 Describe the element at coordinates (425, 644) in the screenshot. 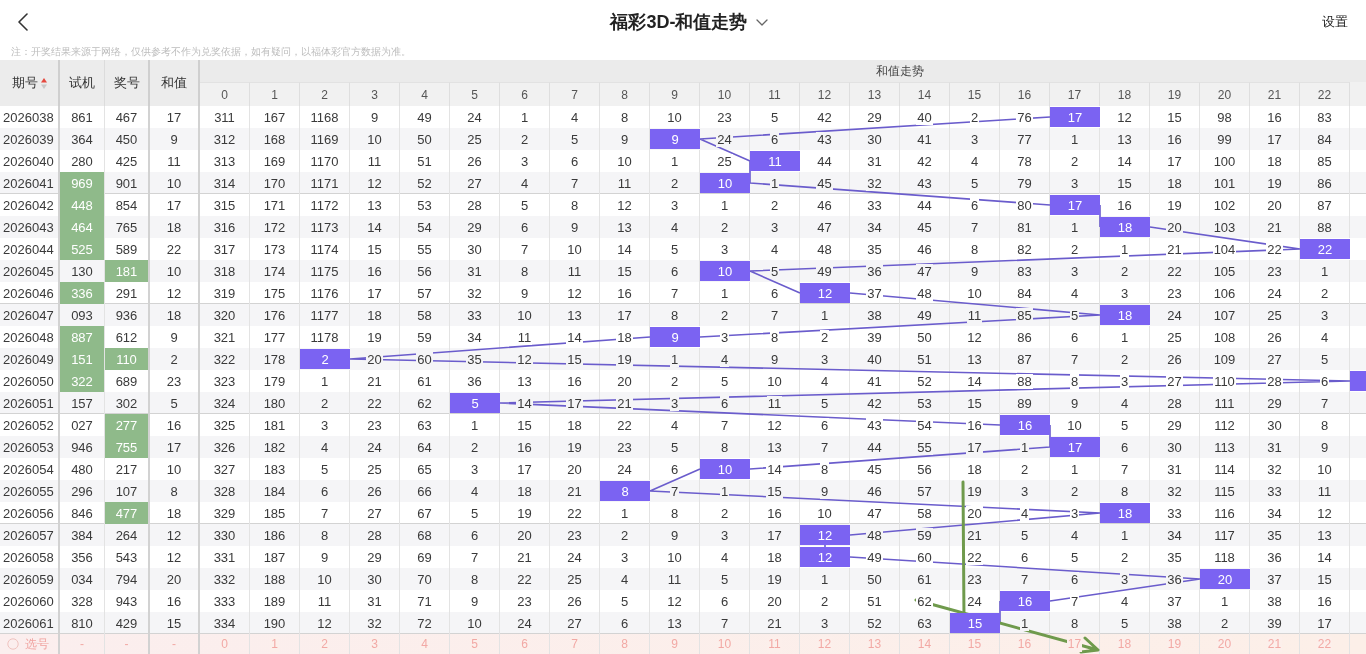

I see `pick-number: 4` at that location.